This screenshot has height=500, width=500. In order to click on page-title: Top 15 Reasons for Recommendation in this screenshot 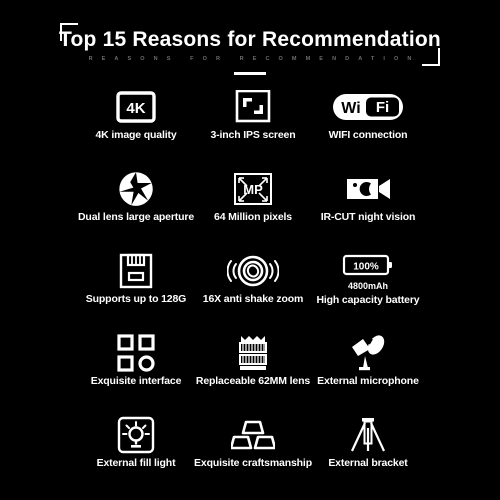, I will do `click(250, 39)`.